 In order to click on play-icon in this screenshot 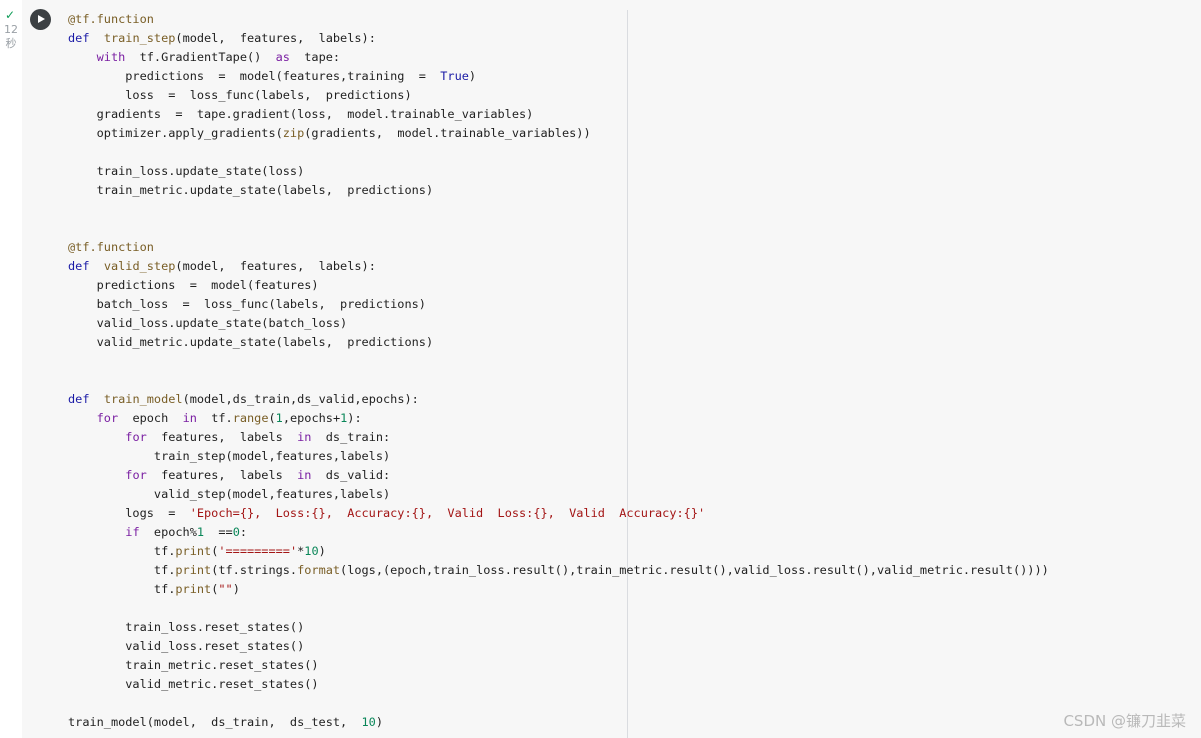, I will do `click(41, 19)`.